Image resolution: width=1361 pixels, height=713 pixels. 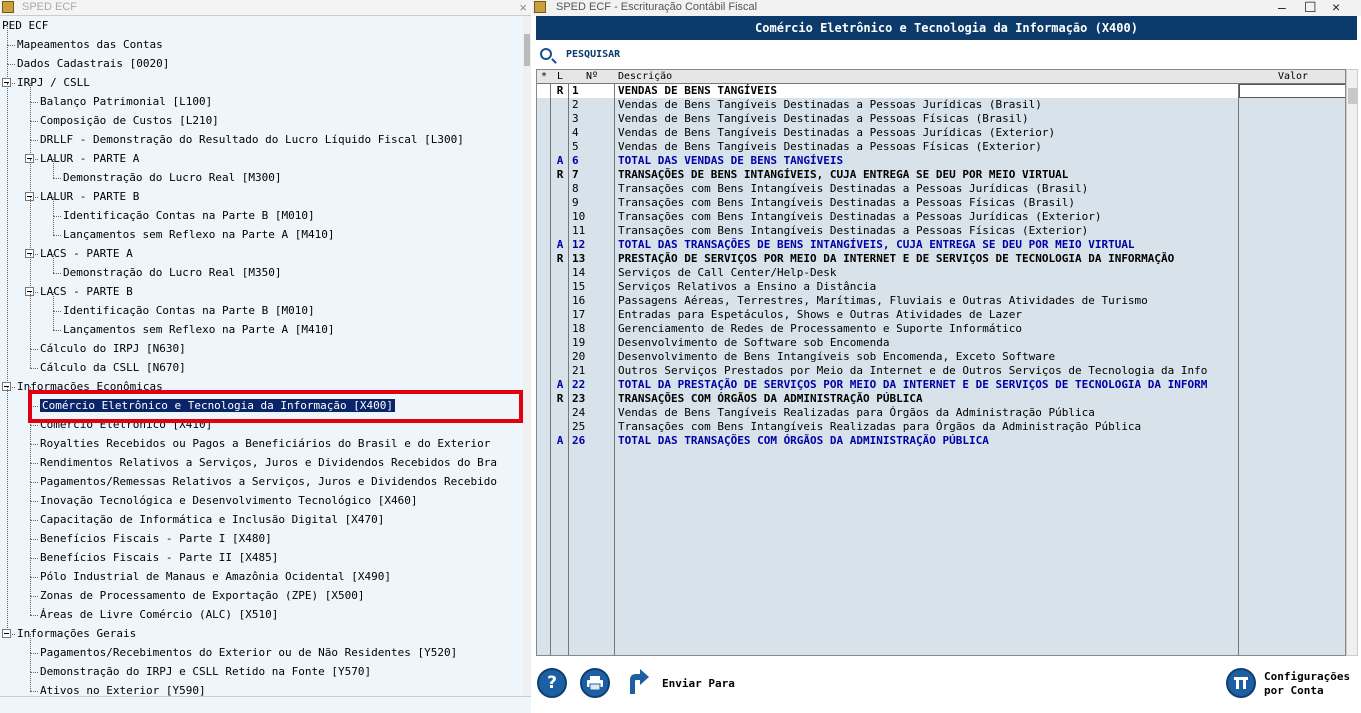 I want to click on tree-item: Áreas de Livre Comércio (ALC) [X510], so click(x=159, y=614).